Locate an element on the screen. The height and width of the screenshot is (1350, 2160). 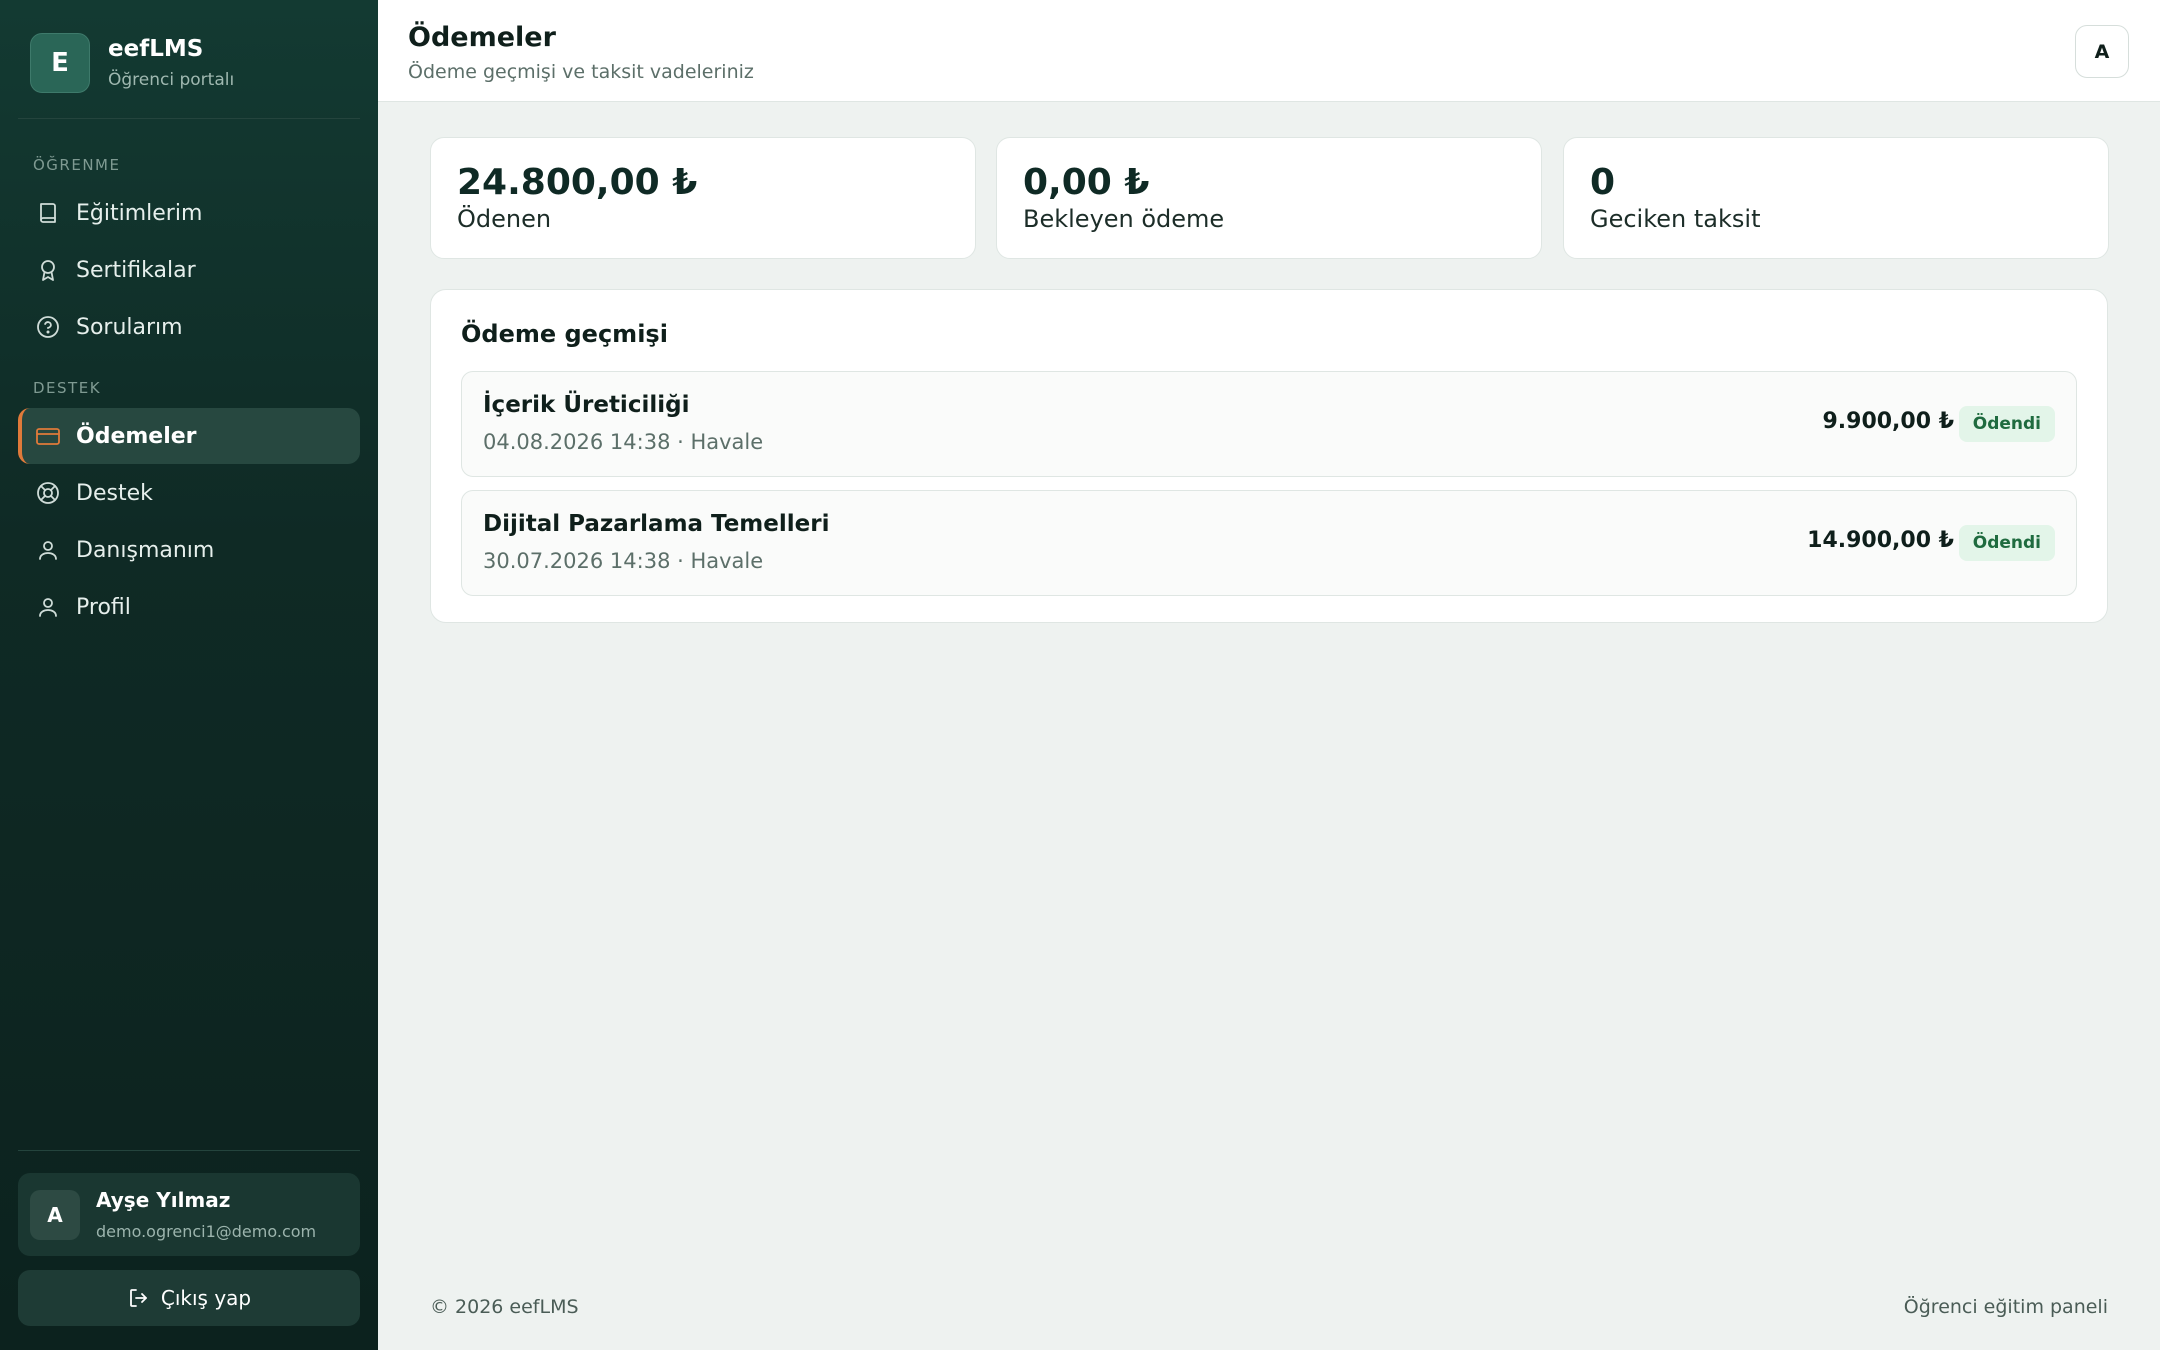
payment-amount: 9.900,00 ₺ is located at coordinates (1888, 421).